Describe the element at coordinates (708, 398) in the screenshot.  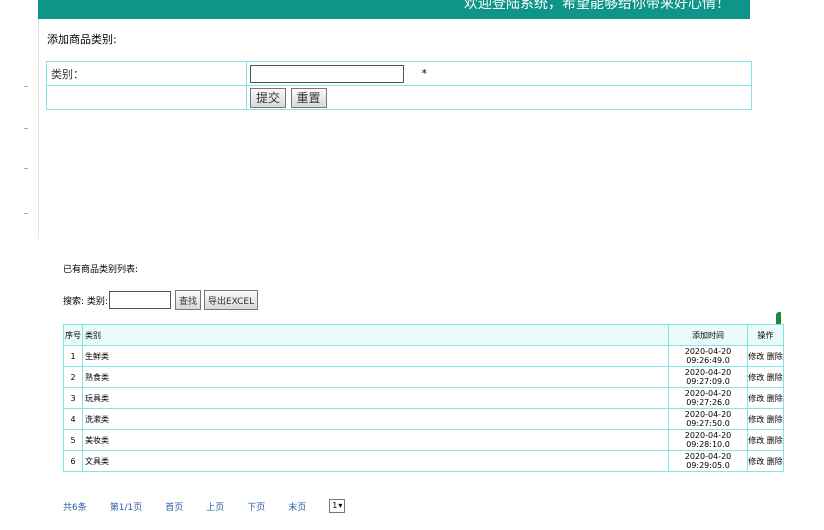
I see `row-time: 2020-04-20 09:27:26.0` at that location.